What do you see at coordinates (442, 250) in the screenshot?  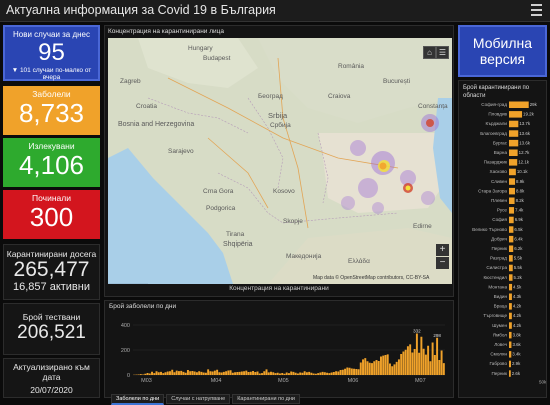 I see `zoom-in-button: +` at bounding box center [442, 250].